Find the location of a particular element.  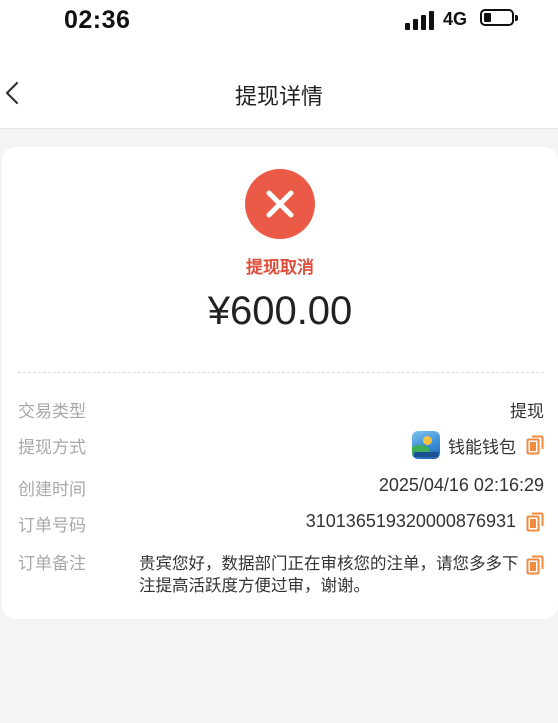

page-title: 提现详情 is located at coordinates (278, 97).